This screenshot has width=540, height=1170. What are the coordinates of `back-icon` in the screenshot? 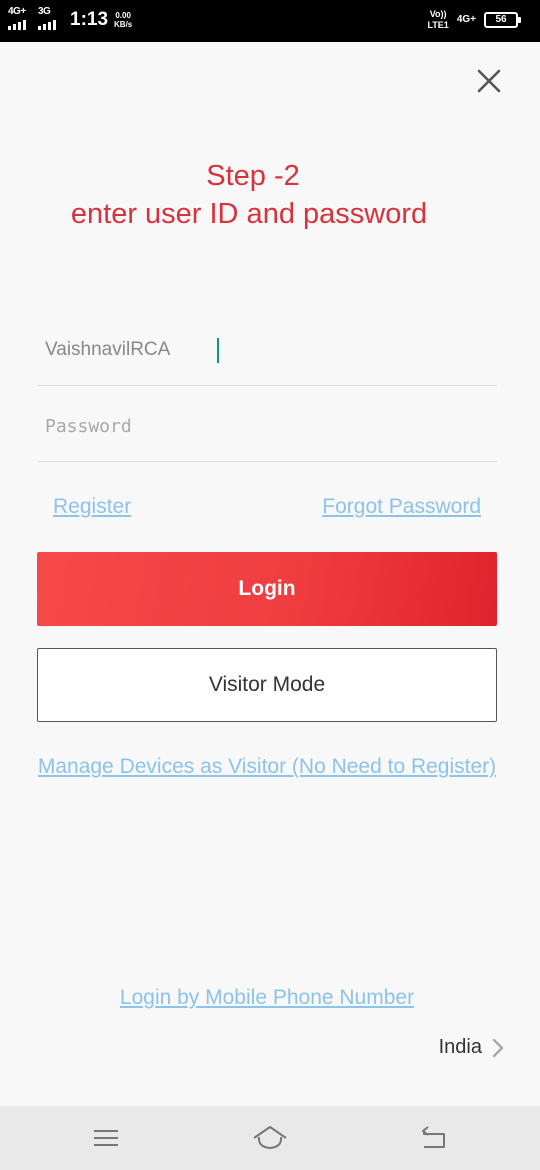 It's located at (433, 1137).